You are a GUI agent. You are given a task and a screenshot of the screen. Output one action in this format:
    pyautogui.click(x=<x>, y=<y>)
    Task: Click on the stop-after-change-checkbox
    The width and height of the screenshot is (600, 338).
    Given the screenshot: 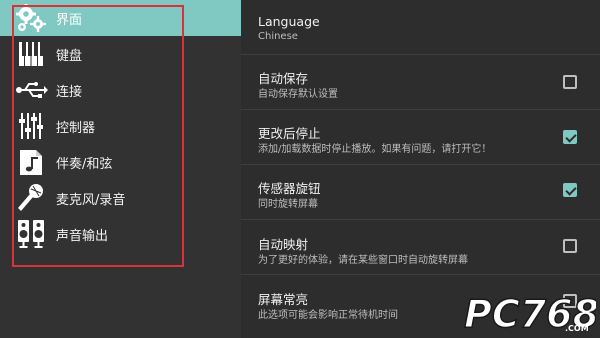 What is the action you would take?
    pyautogui.click(x=570, y=137)
    